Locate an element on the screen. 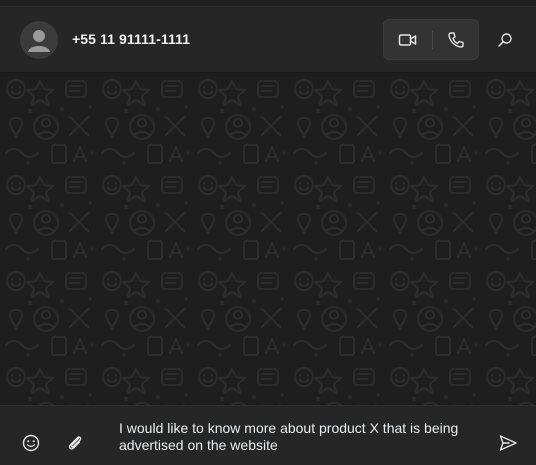 The width and height of the screenshot is (536, 465). call-button-group is located at coordinates (431, 39).